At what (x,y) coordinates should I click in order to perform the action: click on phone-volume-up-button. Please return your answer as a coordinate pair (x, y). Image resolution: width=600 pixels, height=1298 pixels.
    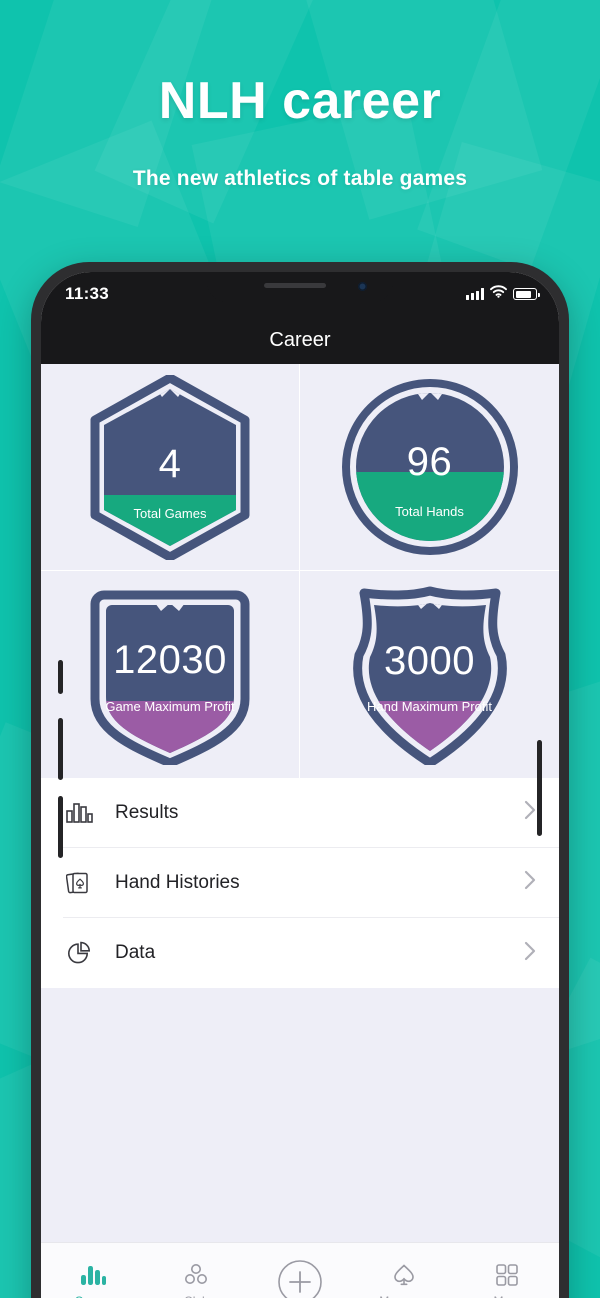
    Looking at the image, I should click on (60, 749).